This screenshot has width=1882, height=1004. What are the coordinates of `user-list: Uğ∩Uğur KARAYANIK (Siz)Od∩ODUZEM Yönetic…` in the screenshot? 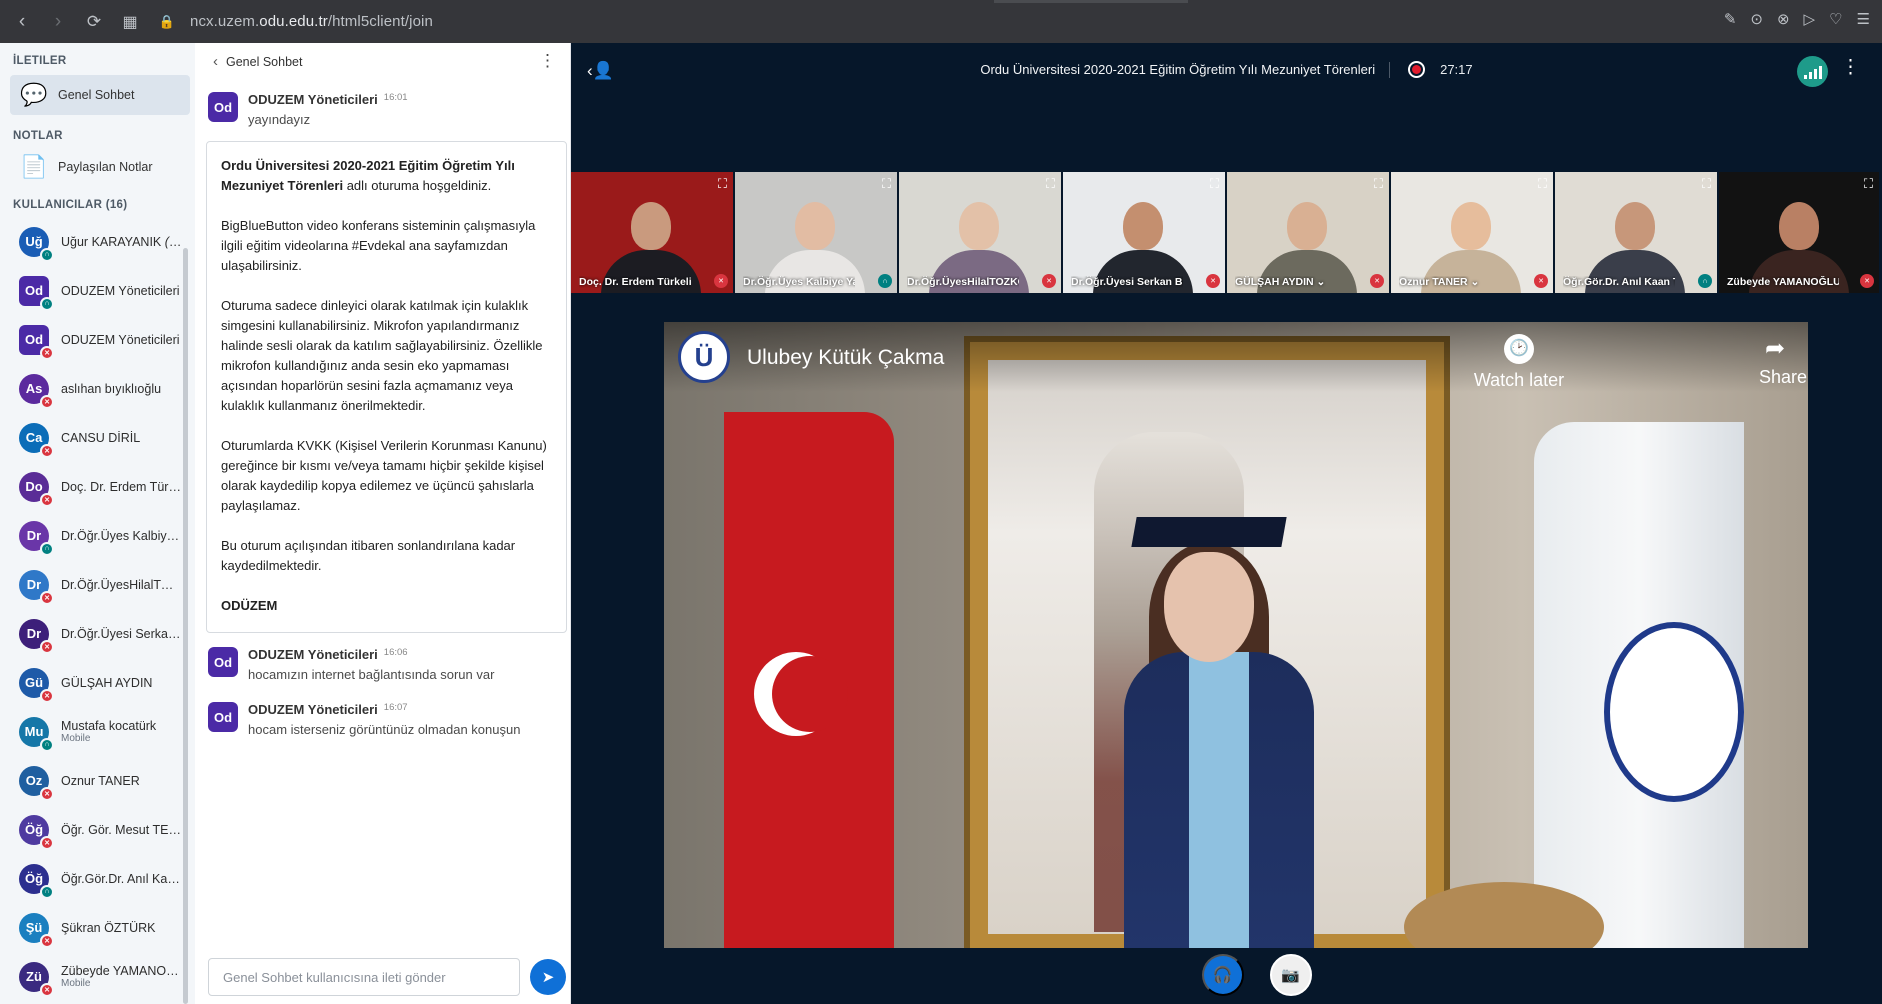 It's located at (97, 609).